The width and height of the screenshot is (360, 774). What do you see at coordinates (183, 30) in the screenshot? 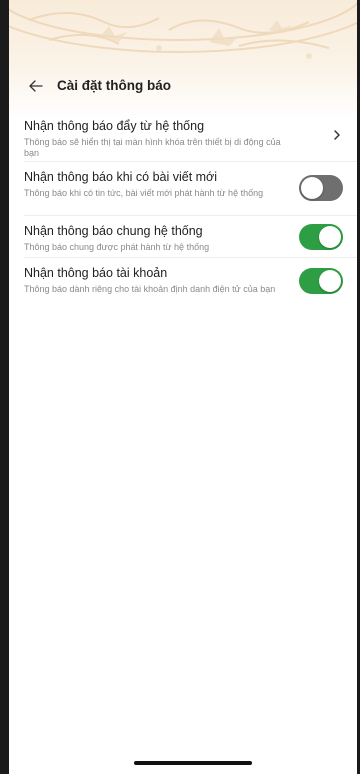
I see `drum-pattern-decoration` at bounding box center [183, 30].